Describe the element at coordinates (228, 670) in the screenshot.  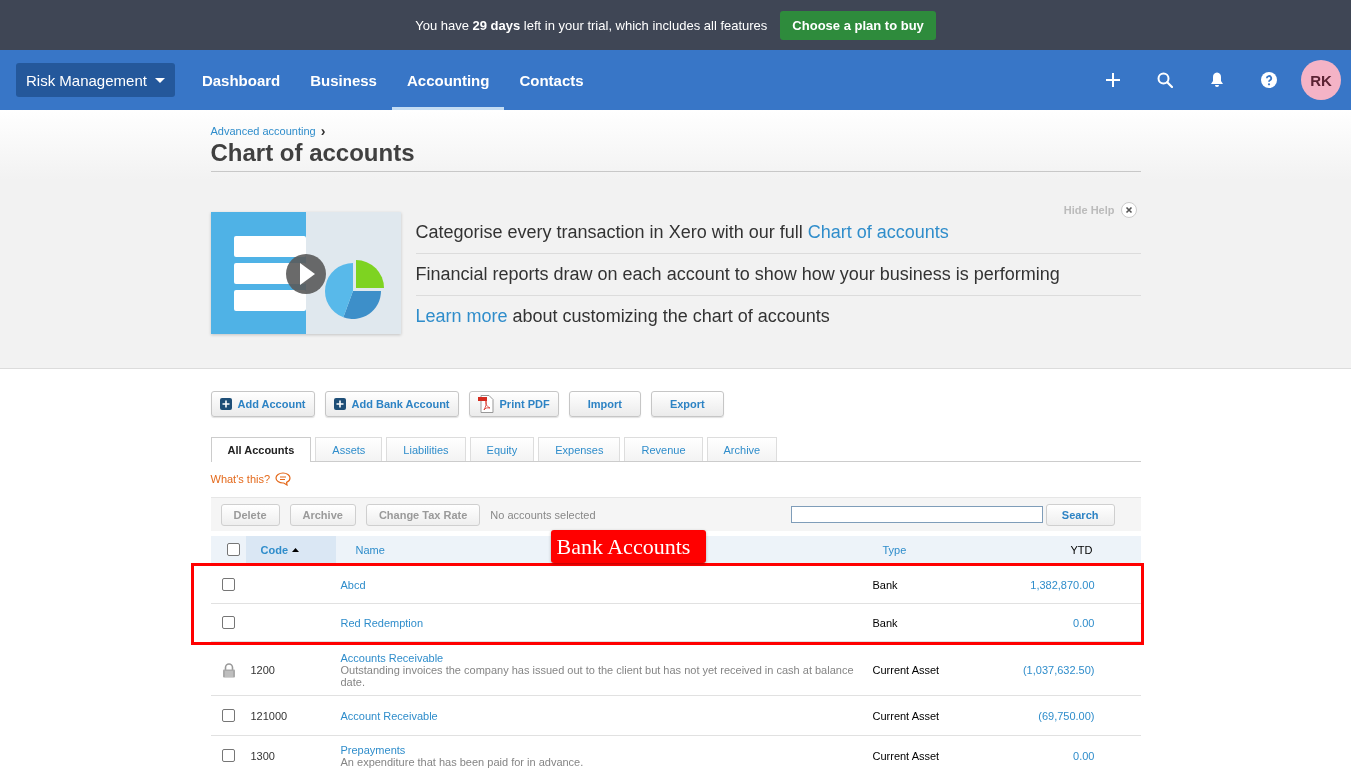
I see `lock-icon` at that location.